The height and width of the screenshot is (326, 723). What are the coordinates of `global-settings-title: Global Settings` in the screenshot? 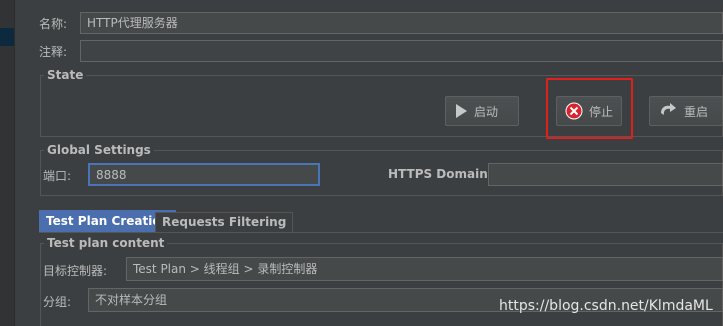 It's located at (99, 150).